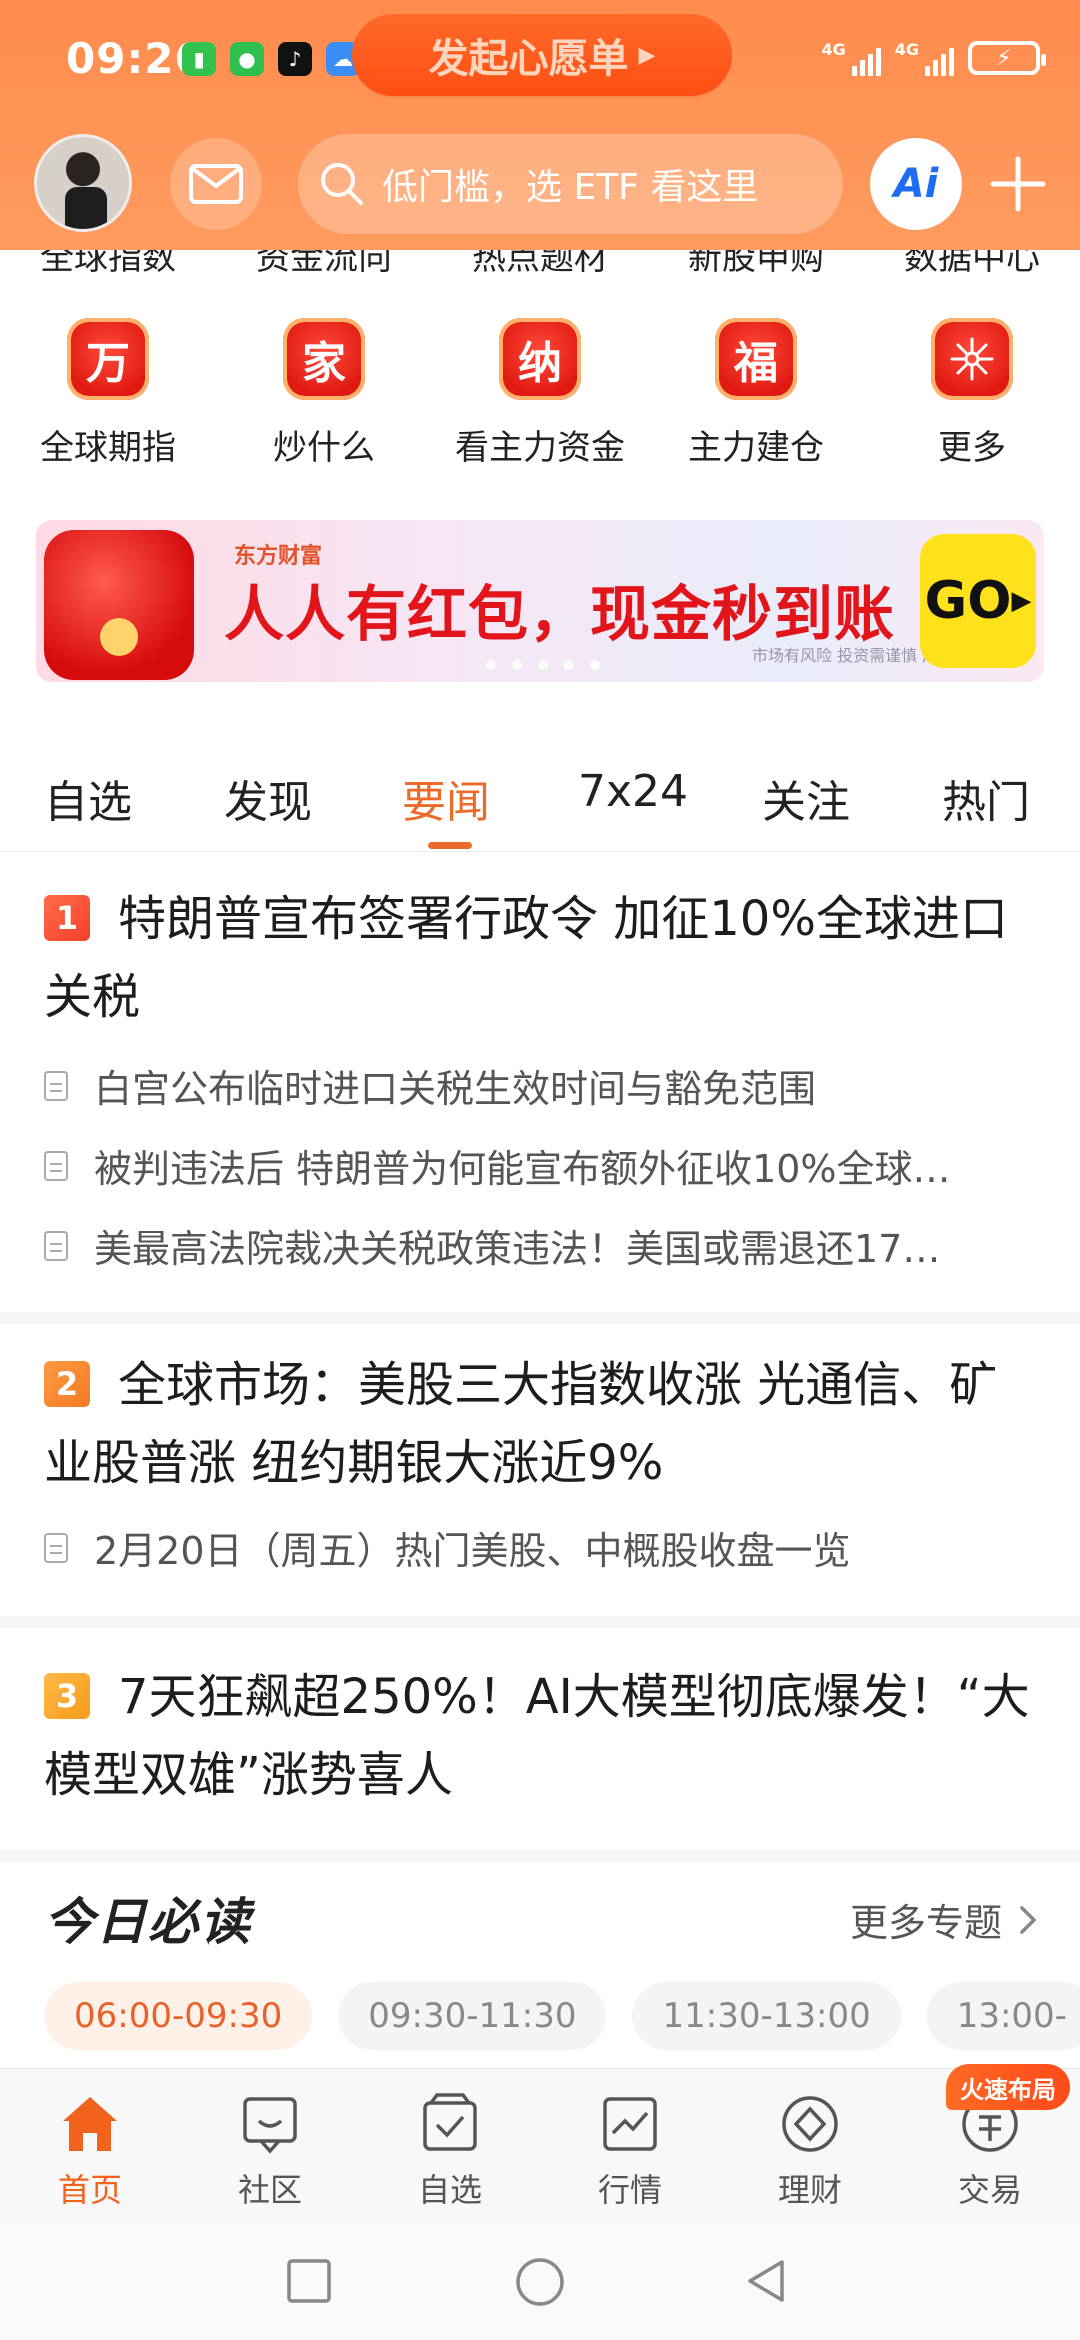 This screenshot has width=1080, height=2340. Describe the element at coordinates (108, 359) in the screenshot. I see `wan-icon: 万` at that location.